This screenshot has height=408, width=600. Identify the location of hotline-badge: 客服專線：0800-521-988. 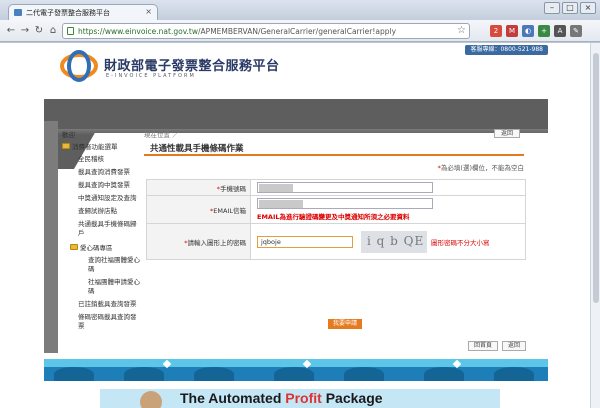
(506, 50).